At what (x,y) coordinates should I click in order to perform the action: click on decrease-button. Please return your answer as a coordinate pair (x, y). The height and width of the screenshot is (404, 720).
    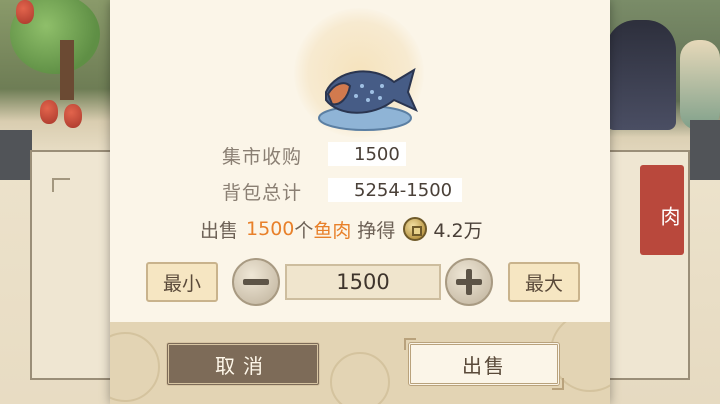
    Looking at the image, I should click on (256, 282).